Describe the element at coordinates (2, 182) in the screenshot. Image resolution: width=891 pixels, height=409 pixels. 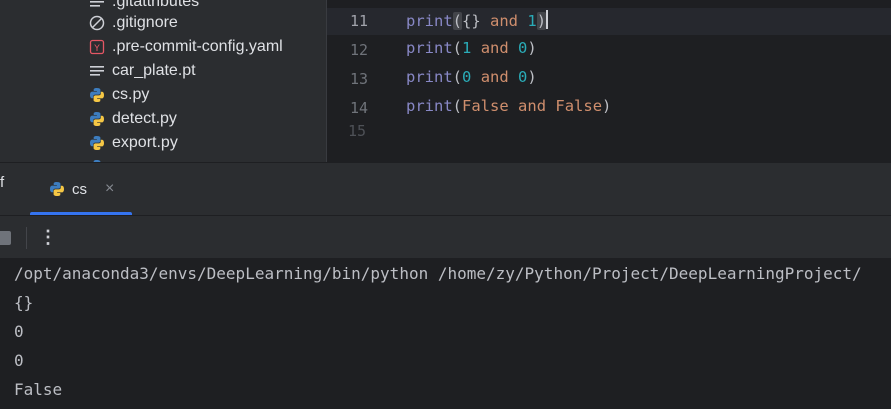
I see `run-panel-title-partial: f` at that location.